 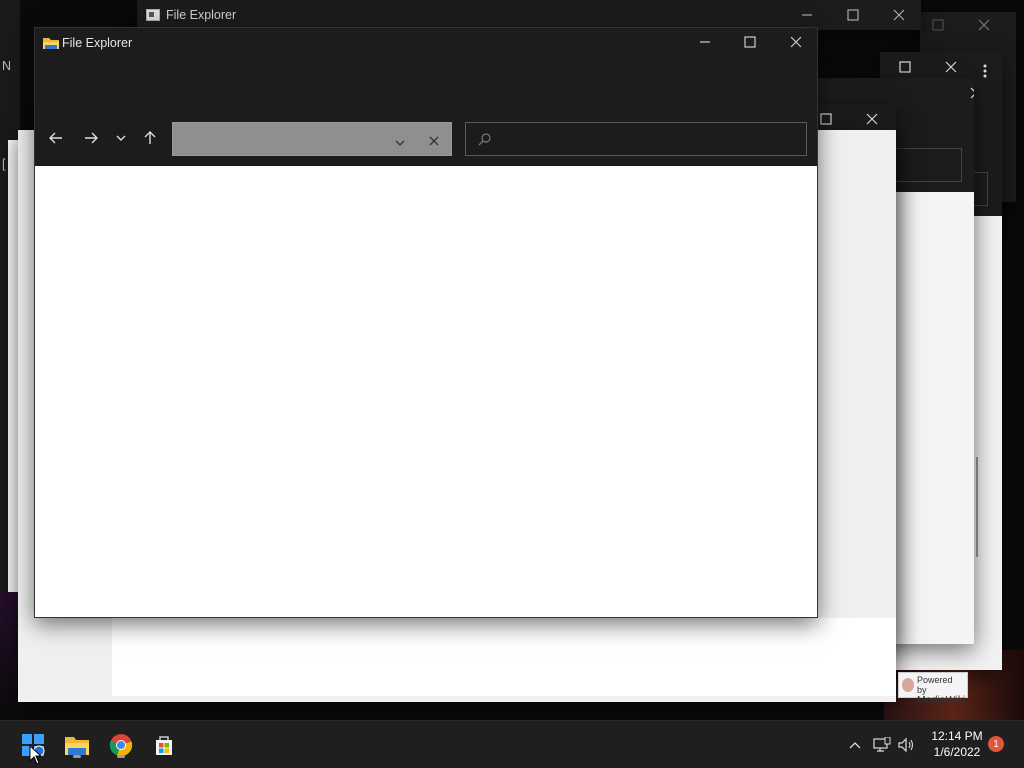 What do you see at coordinates (153, 15) in the screenshot?
I see `file-explorer-icon` at bounding box center [153, 15].